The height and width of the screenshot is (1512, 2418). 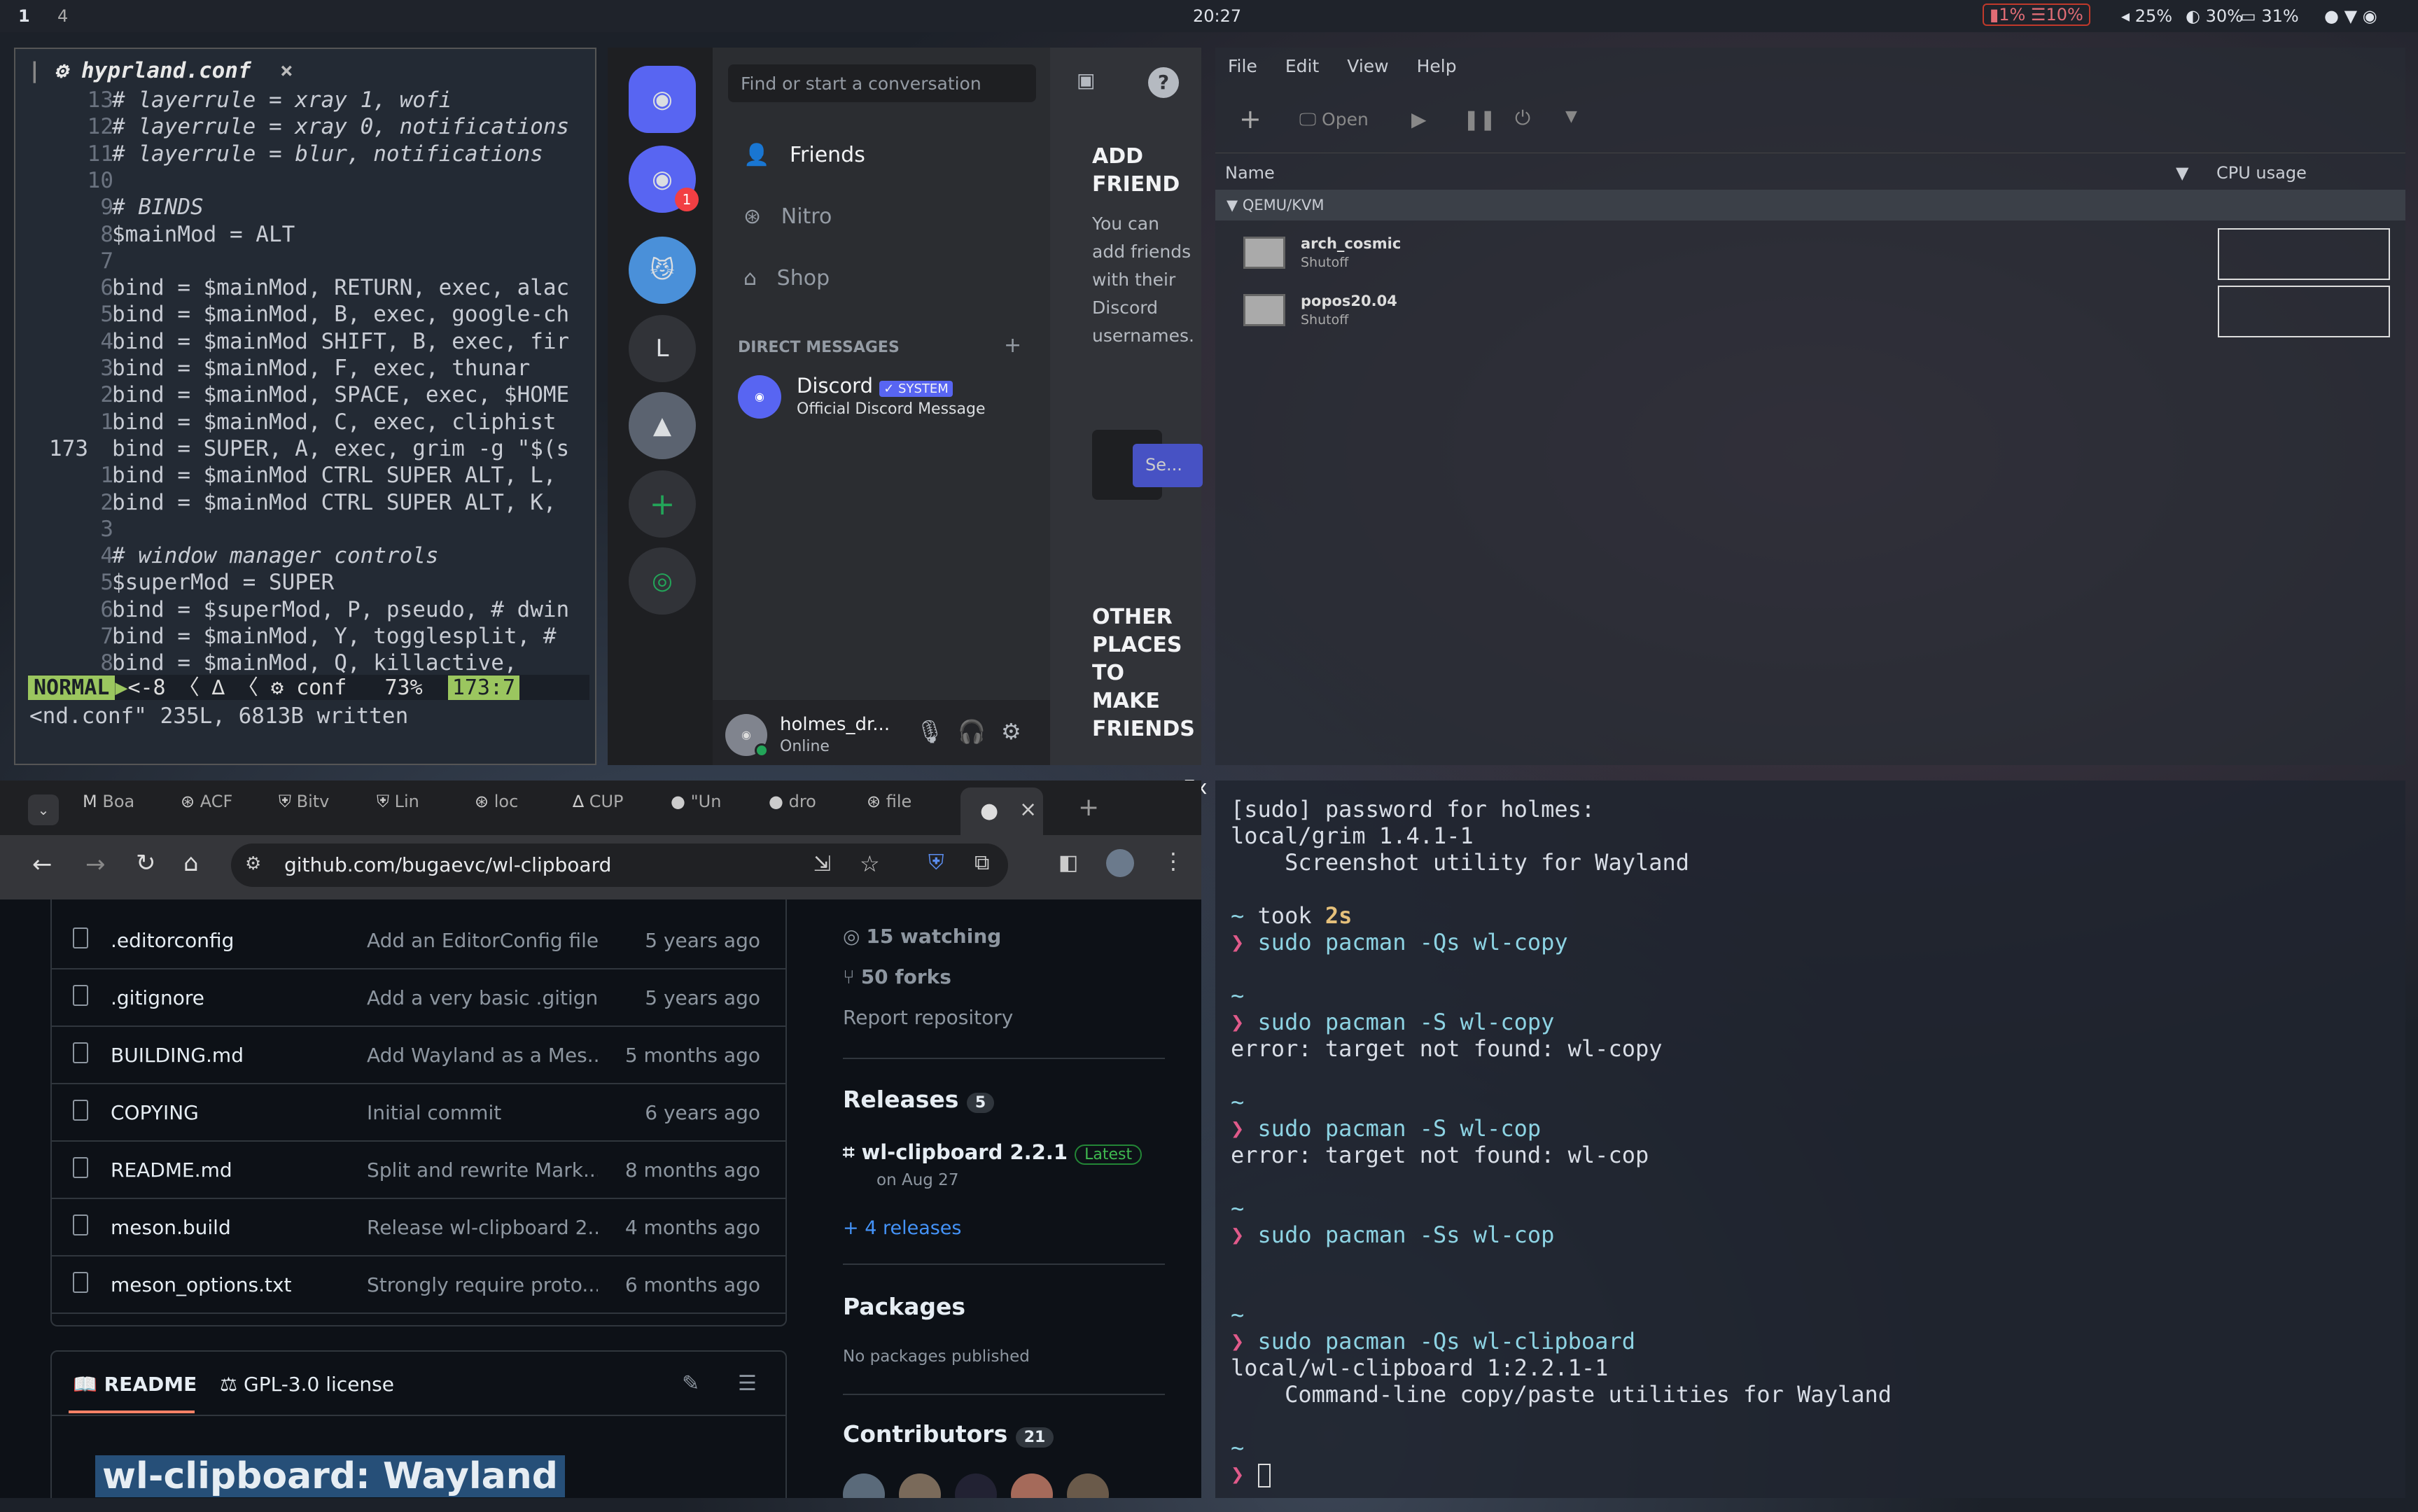 What do you see at coordinates (95, 864) in the screenshot?
I see `forward-icon: →` at bounding box center [95, 864].